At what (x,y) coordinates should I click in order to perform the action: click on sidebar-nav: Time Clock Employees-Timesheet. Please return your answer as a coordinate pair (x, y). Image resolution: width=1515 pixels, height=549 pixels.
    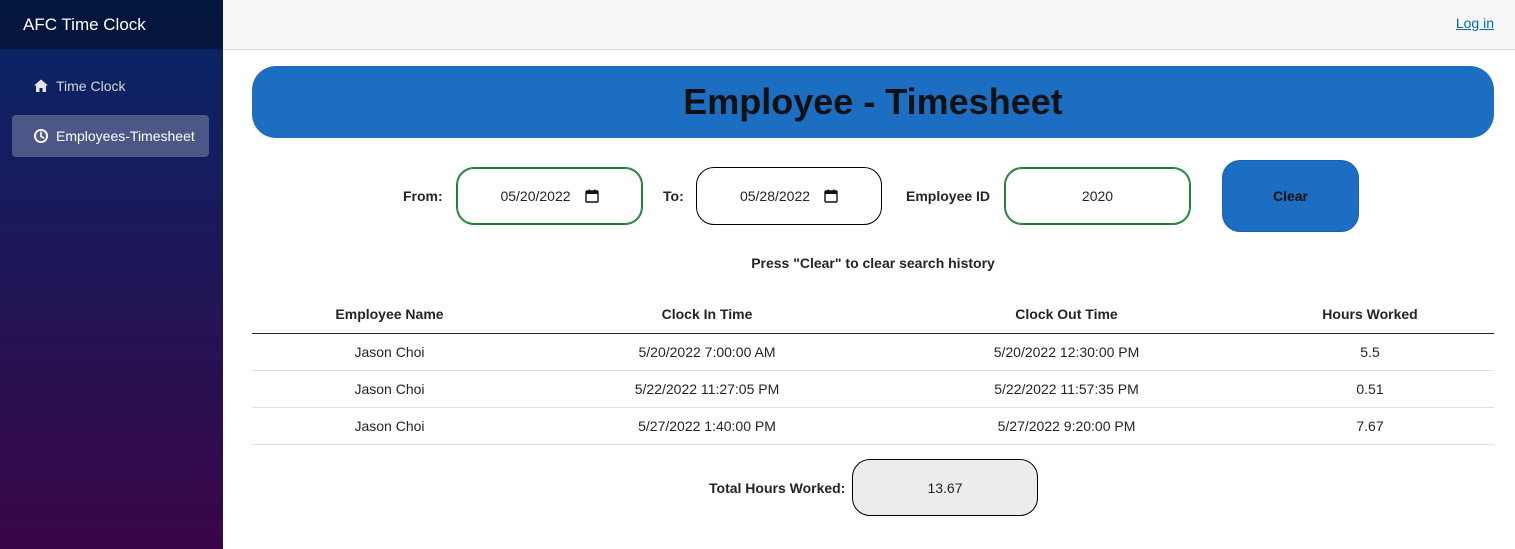
    Looking at the image, I should click on (111, 103).